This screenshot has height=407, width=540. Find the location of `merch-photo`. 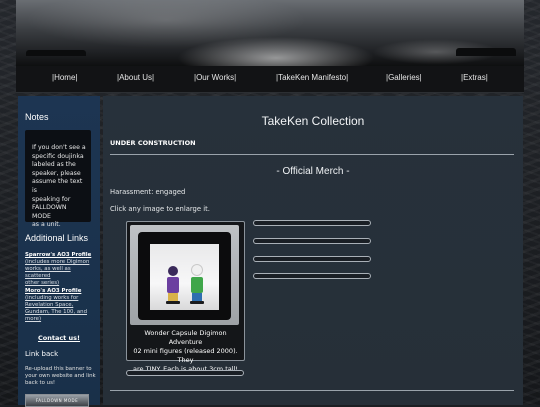

merch-photo is located at coordinates (184, 275).